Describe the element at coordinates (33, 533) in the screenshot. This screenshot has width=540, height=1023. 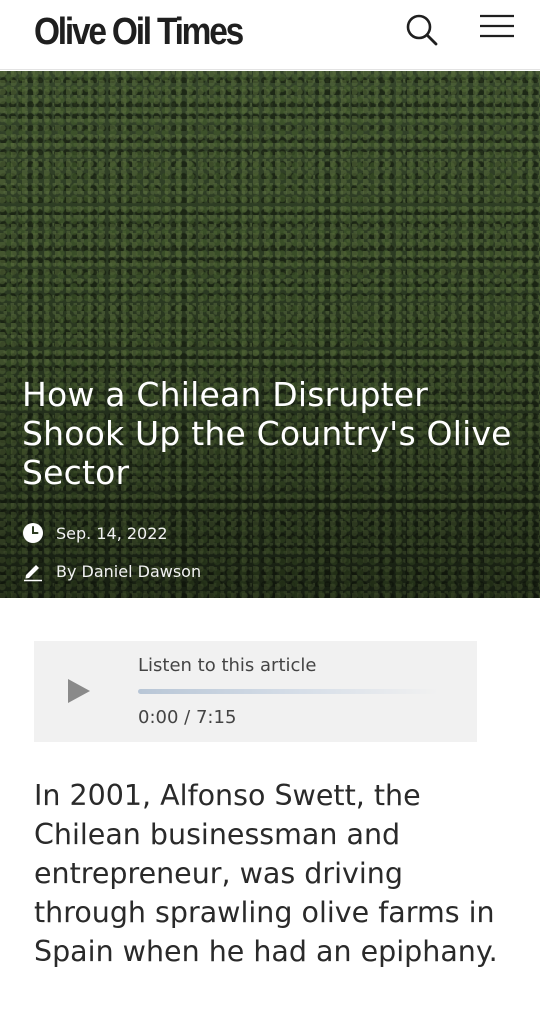
I see `clock-icon` at that location.